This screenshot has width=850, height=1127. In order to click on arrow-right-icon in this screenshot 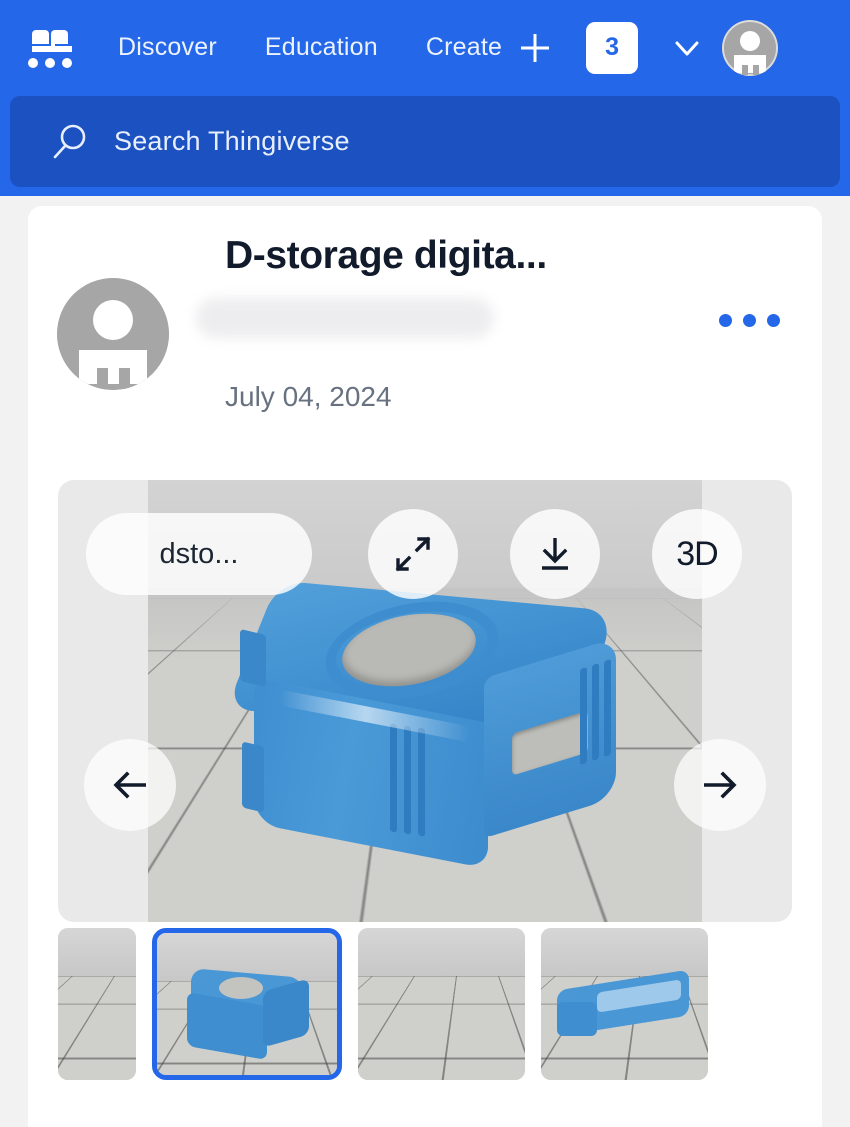, I will do `click(720, 785)`.